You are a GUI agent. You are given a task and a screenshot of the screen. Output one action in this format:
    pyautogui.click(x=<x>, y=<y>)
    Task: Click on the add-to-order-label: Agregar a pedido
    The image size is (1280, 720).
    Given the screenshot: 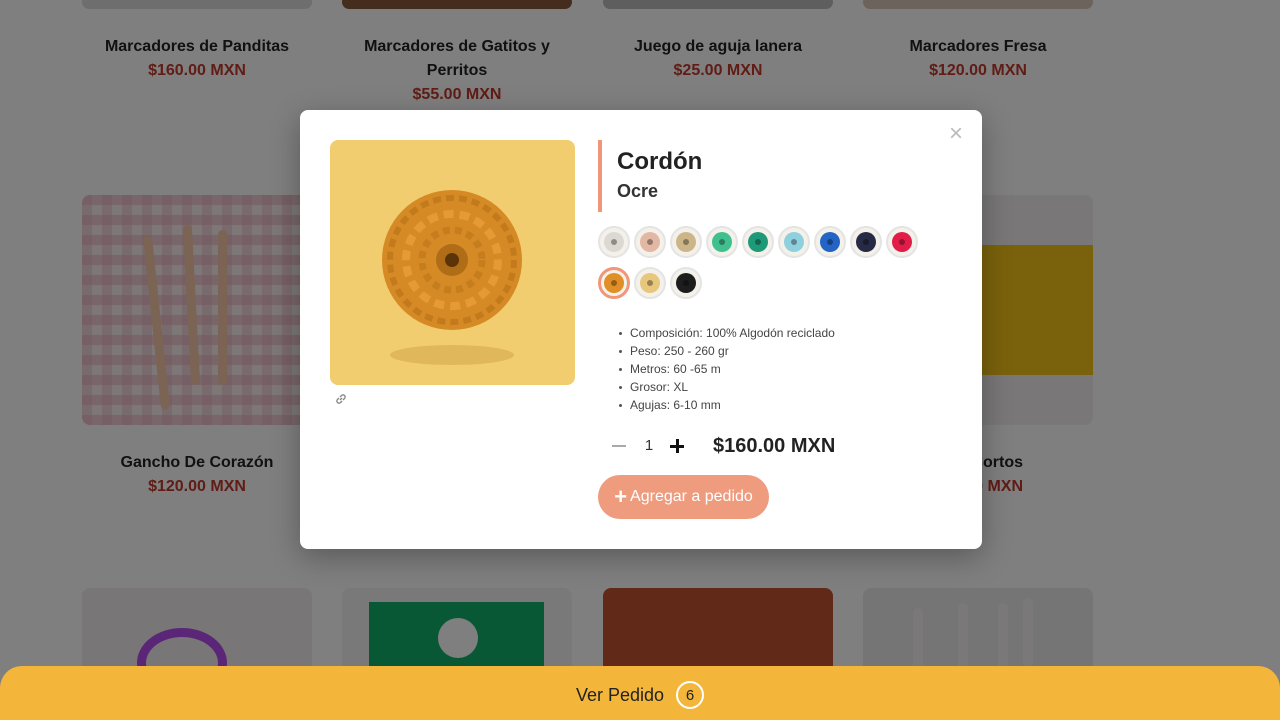 What is the action you would take?
    pyautogui.click(x=691, y=496)
    